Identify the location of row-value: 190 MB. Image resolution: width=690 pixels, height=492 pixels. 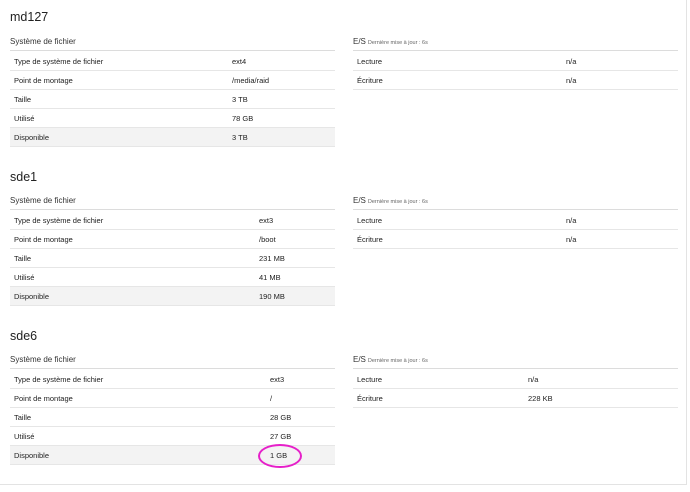
(295, 296).